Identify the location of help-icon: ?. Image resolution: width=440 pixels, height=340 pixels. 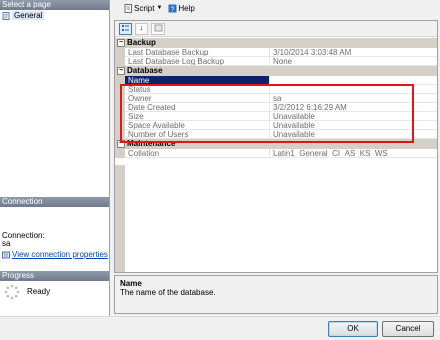
(172, 8).